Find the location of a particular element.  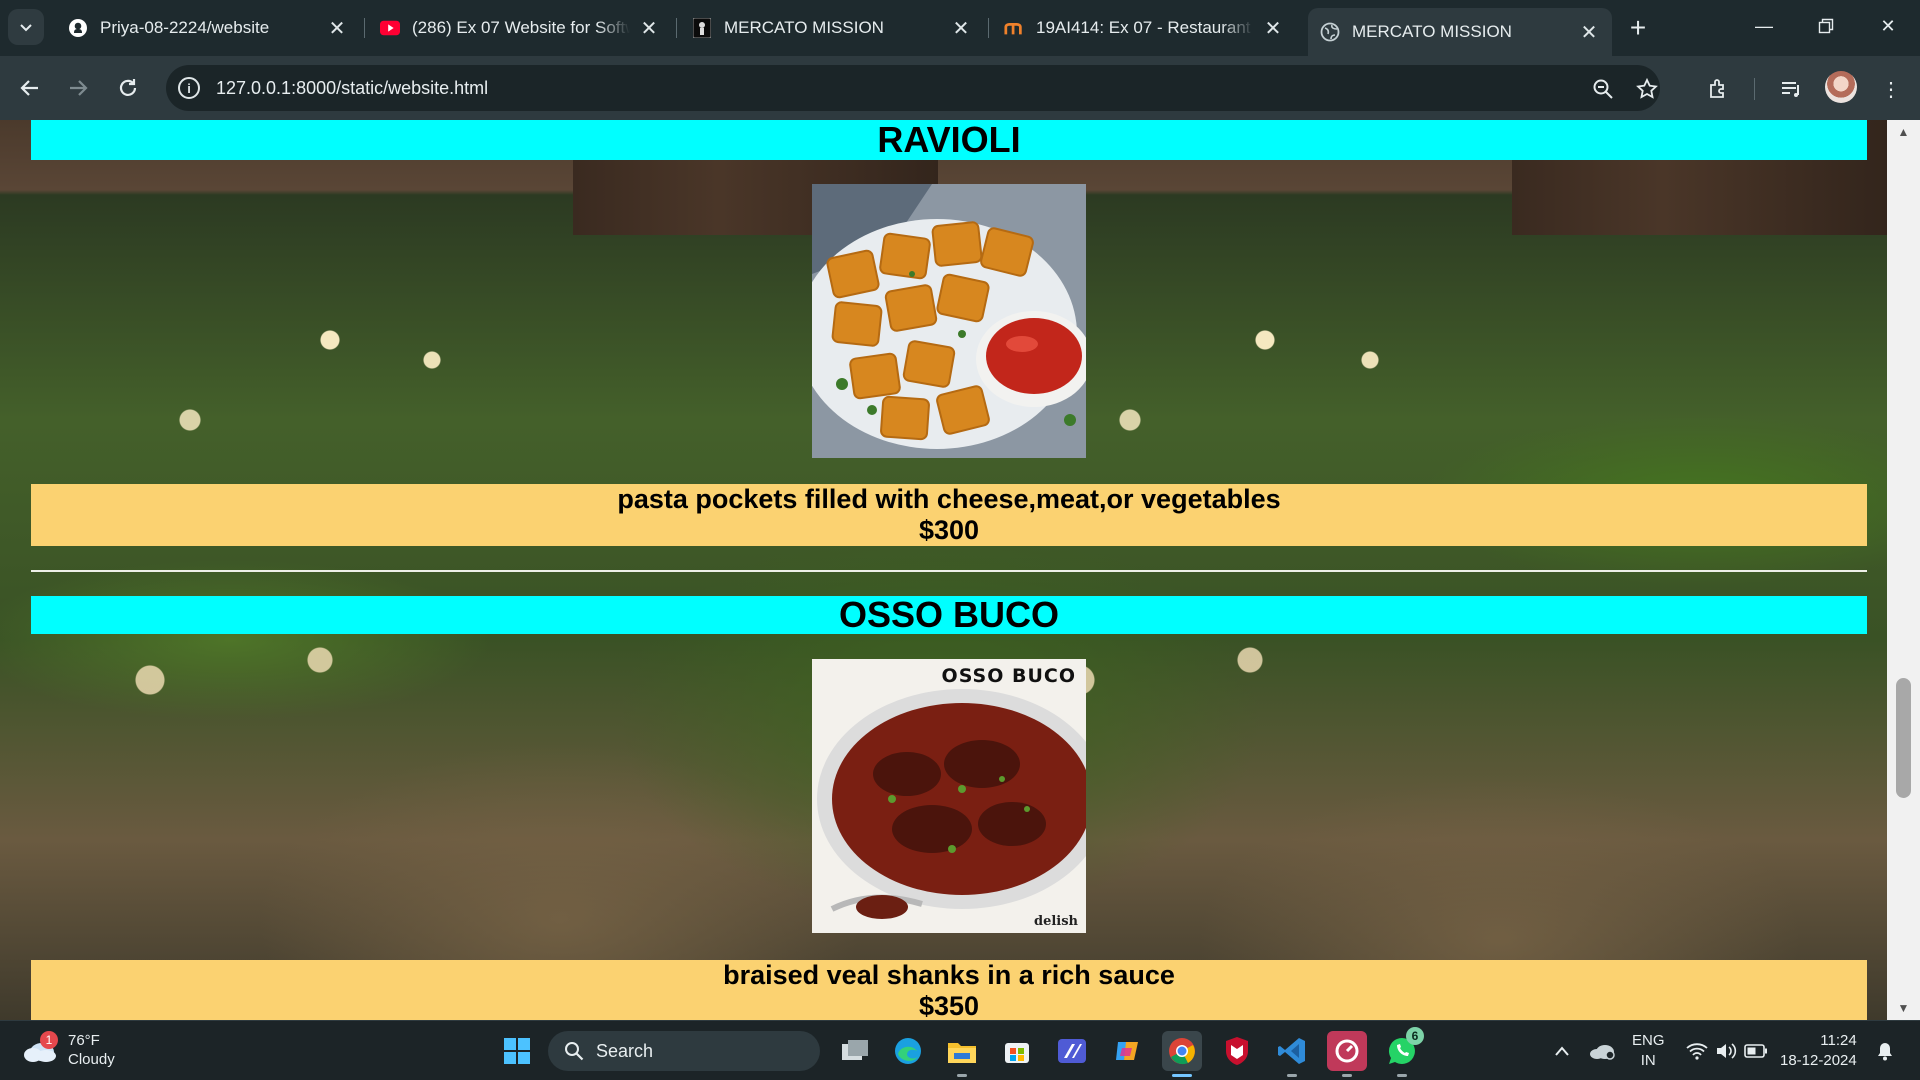

youtube-icon is located at coordinates (390, 28).